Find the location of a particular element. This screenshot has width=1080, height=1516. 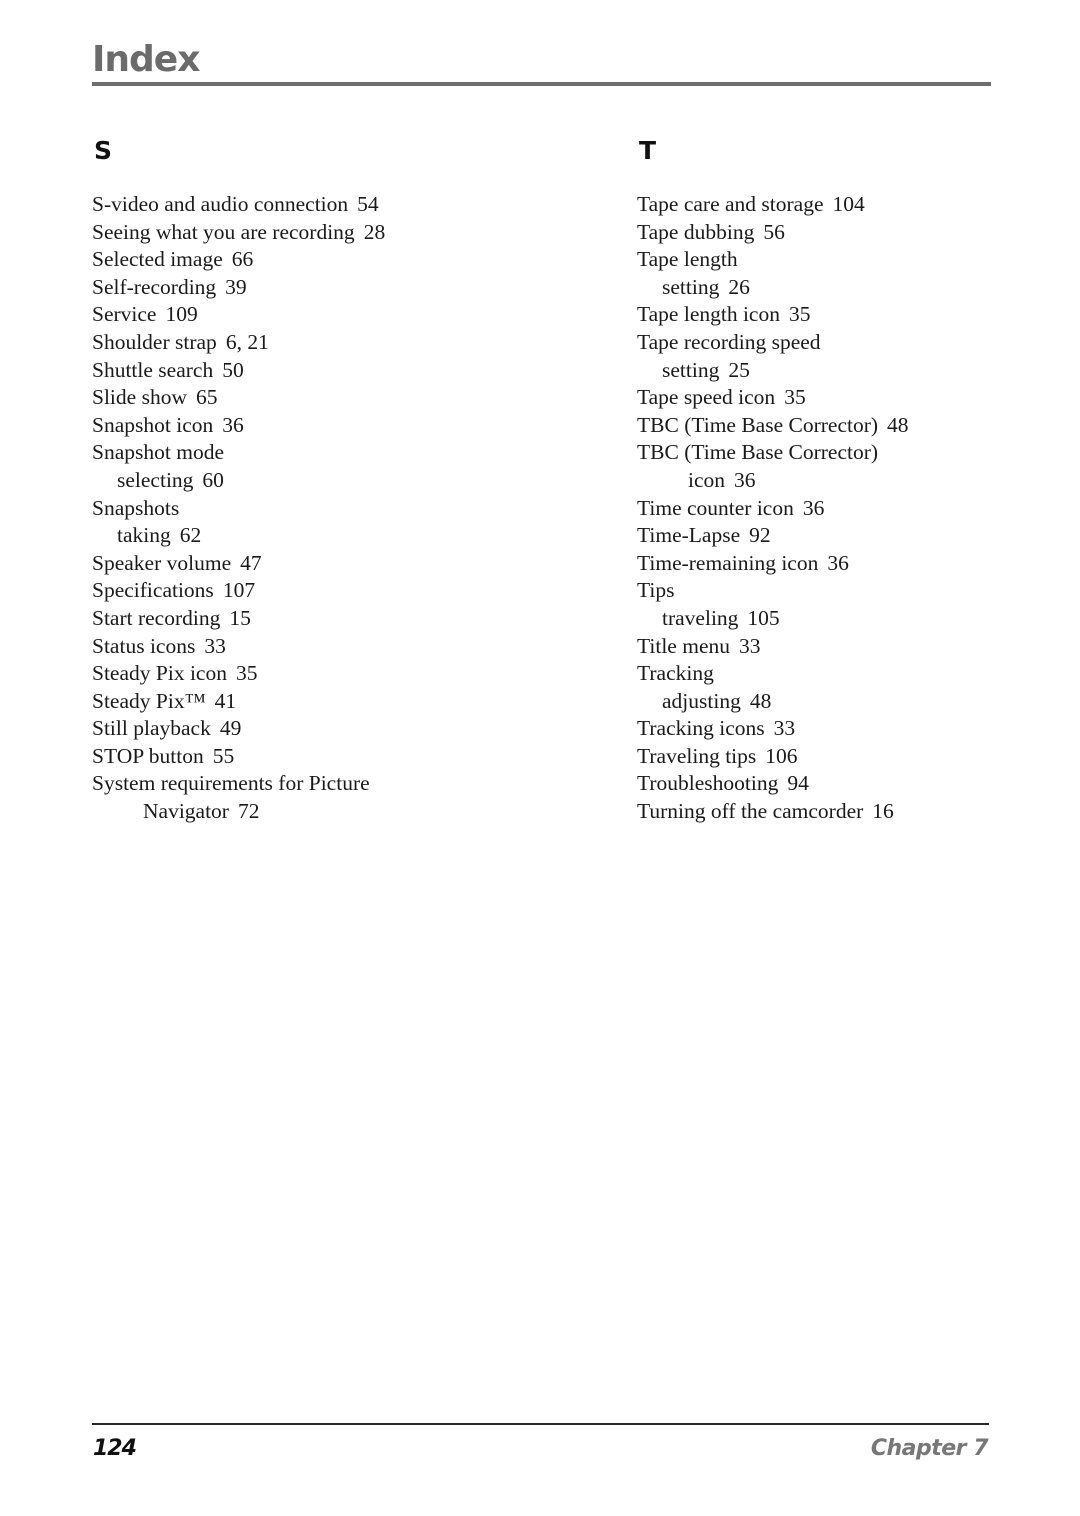

page-number: 124 is located at coordinates (115, 1448).